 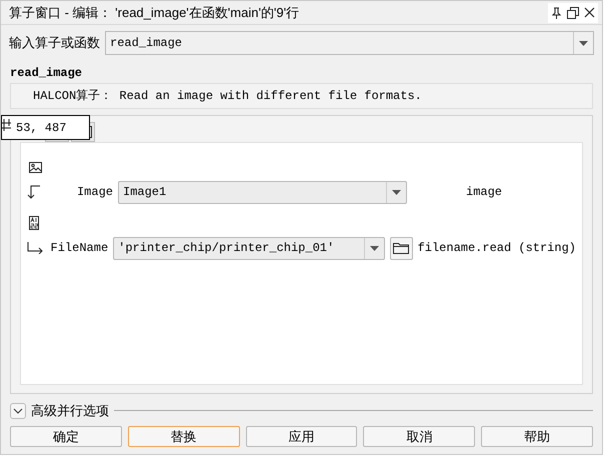 What do you see at coordinates (45, 127) in the screenshot?
I see `coordinate-tooltip: 53, 487` at bounding box center [45, 127].